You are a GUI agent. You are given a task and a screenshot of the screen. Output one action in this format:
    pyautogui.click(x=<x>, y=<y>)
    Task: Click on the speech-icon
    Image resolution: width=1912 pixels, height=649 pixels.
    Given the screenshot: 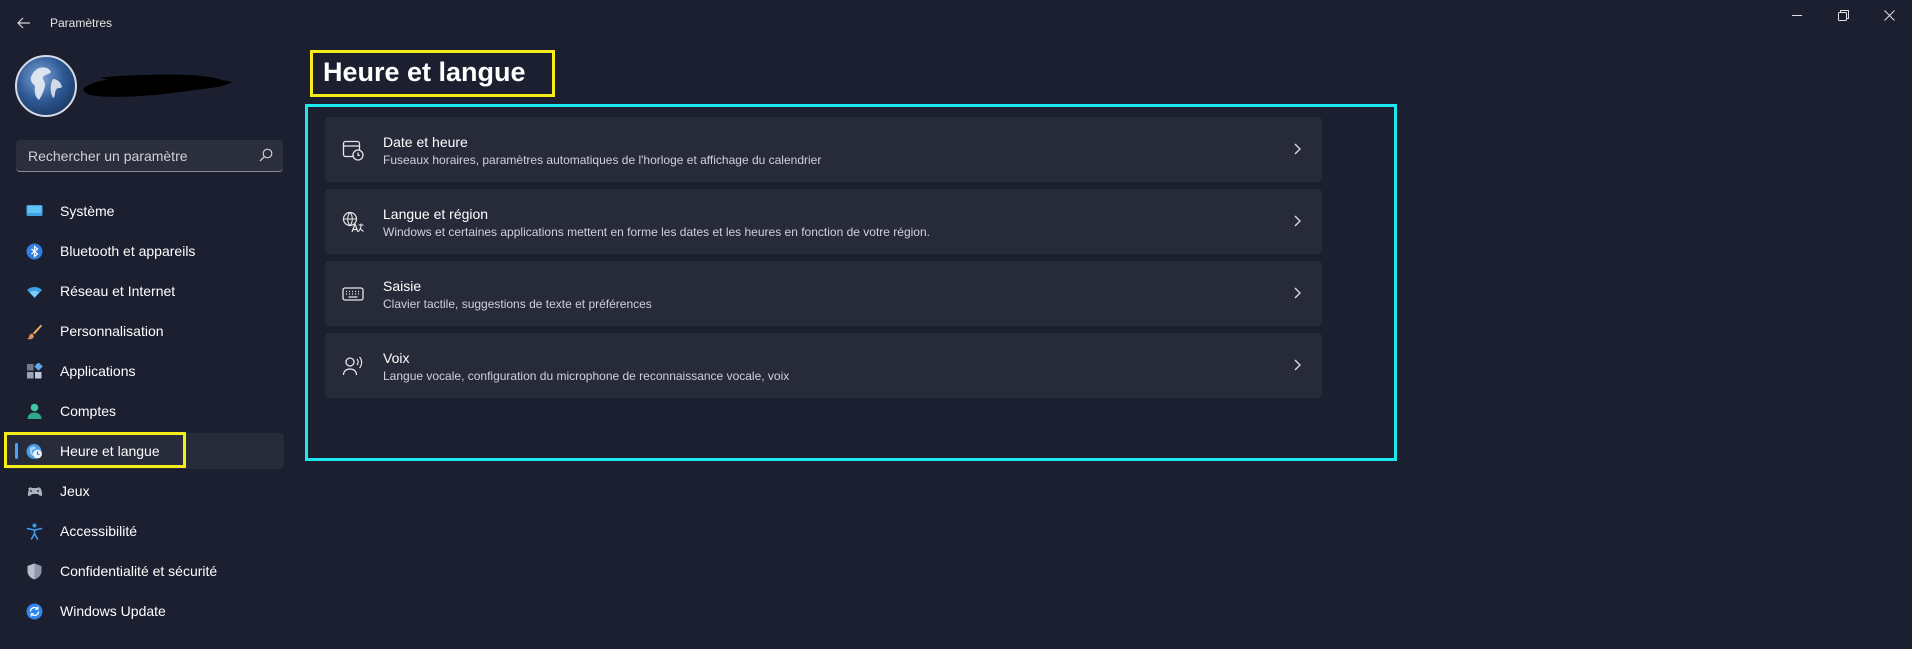 What is the action you would take?
    pyautogui.click(x=352, y=366)
    